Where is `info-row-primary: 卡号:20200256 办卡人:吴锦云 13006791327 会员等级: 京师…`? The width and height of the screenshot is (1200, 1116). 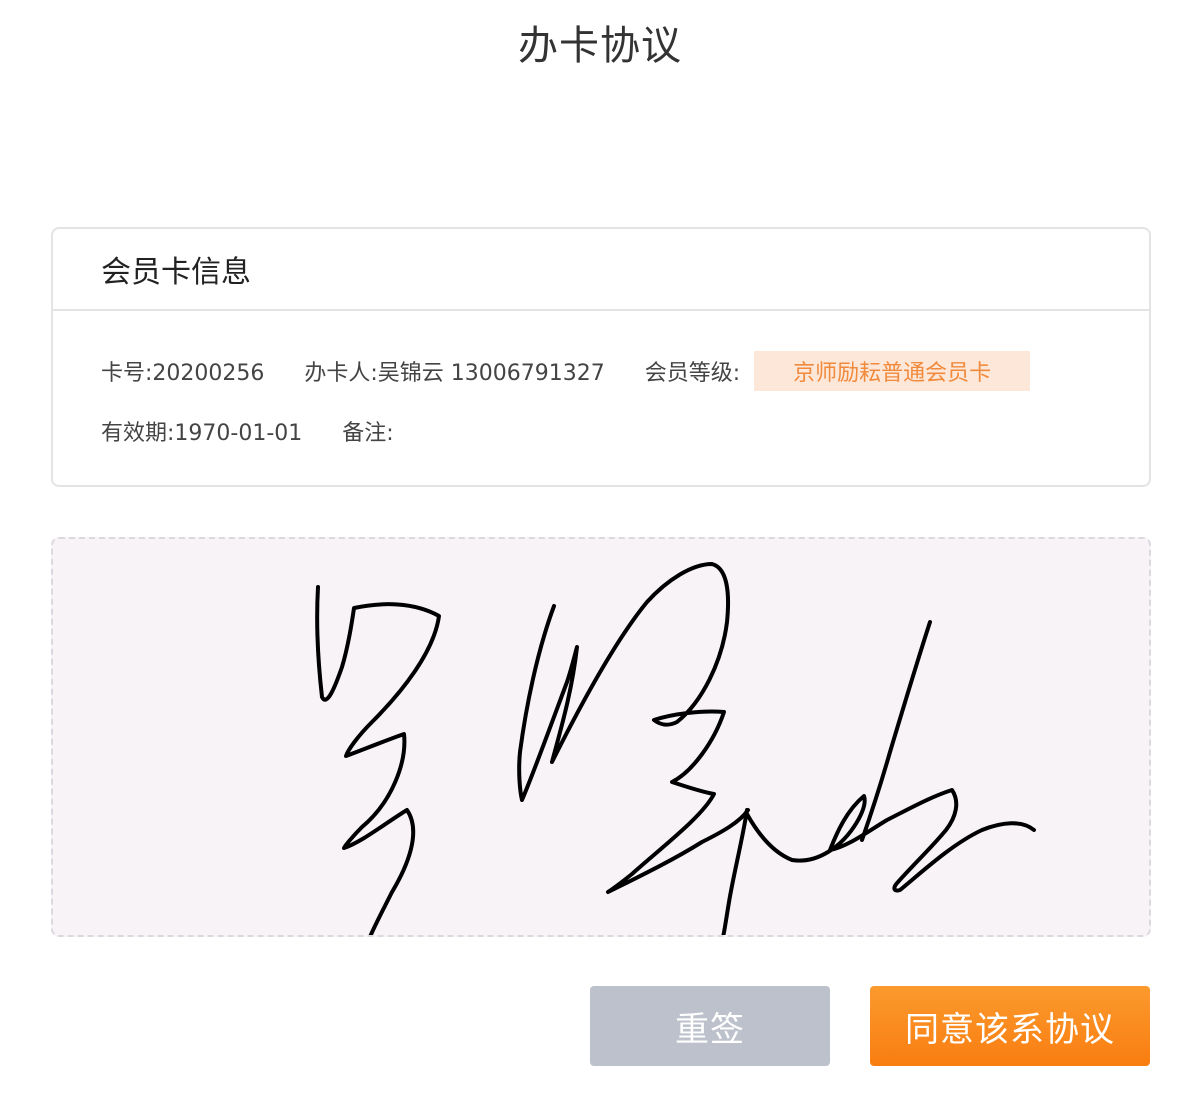 info-row-primary: 卡号:20200256 办卡人:吴锦云 13006791327 会员等级: 京师… is located at coordinates (625, 371).